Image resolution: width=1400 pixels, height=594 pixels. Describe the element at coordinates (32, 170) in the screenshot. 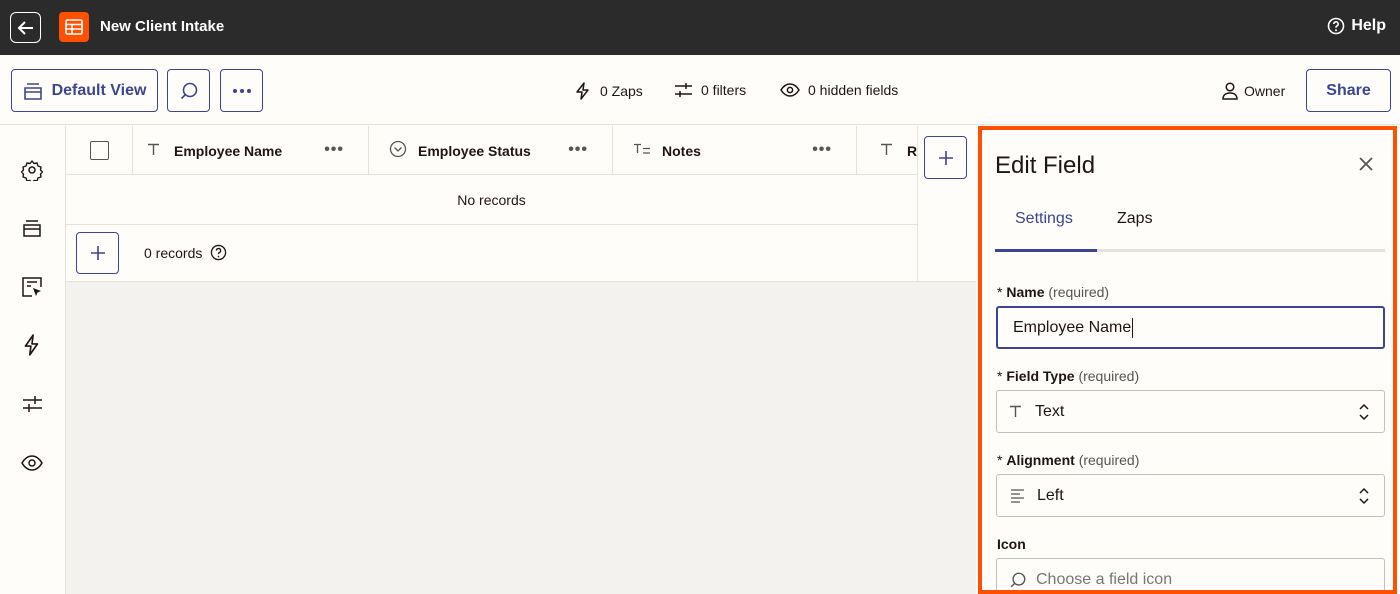

I see `settings-gear-icon` at that location.